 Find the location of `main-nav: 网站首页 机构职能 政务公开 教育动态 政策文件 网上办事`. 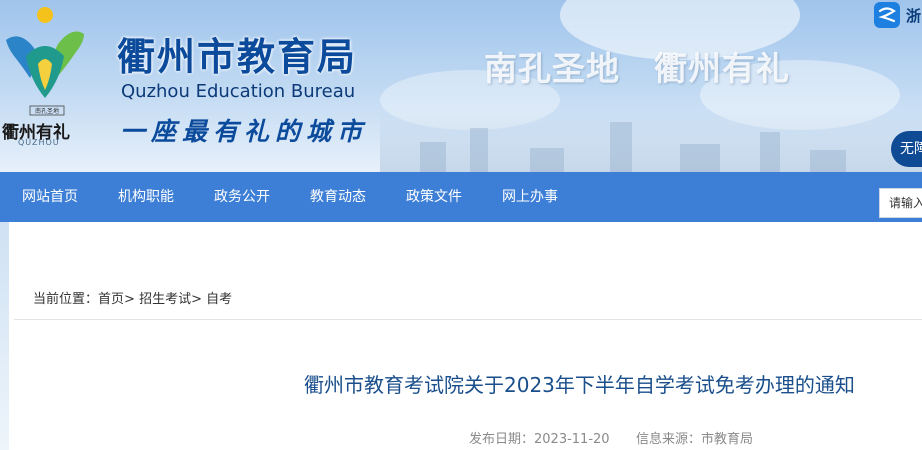

main-nav: 网站首页 机构职能 政务公开 教育动态 政策文件 网上办事 is located at coordinates (461, 197).